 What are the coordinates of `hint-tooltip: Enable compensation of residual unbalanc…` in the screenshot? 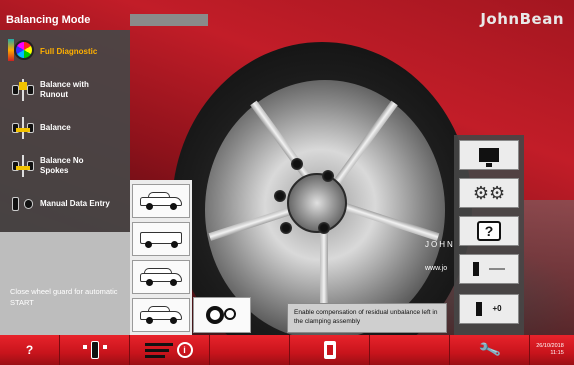 It's located at (367, 318).